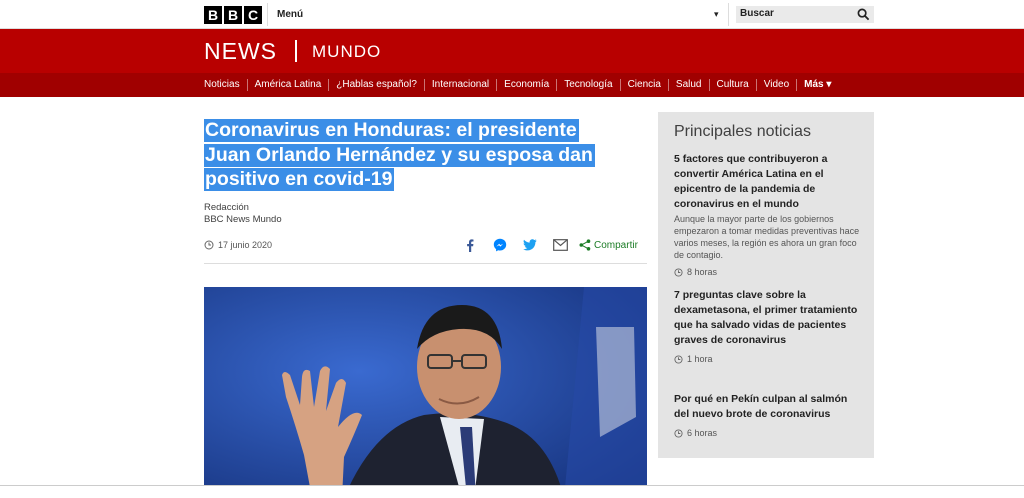  What do you see at coordinates (267, 14) in the screenshot?
I see `menu-divider` at bounding box center [267, 14].